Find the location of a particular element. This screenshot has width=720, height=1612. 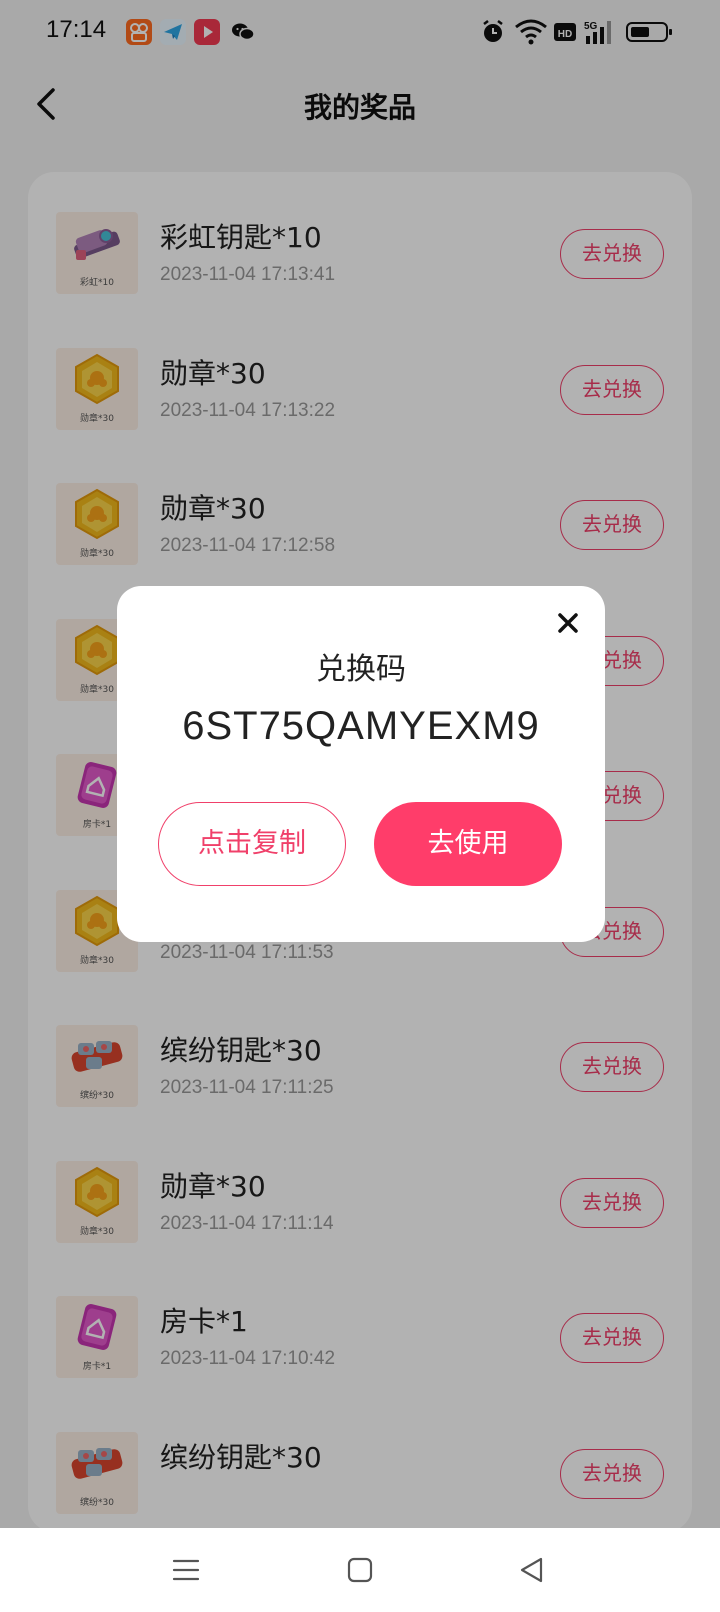

use-button: 去使用 is located at coordinates (468, 844).